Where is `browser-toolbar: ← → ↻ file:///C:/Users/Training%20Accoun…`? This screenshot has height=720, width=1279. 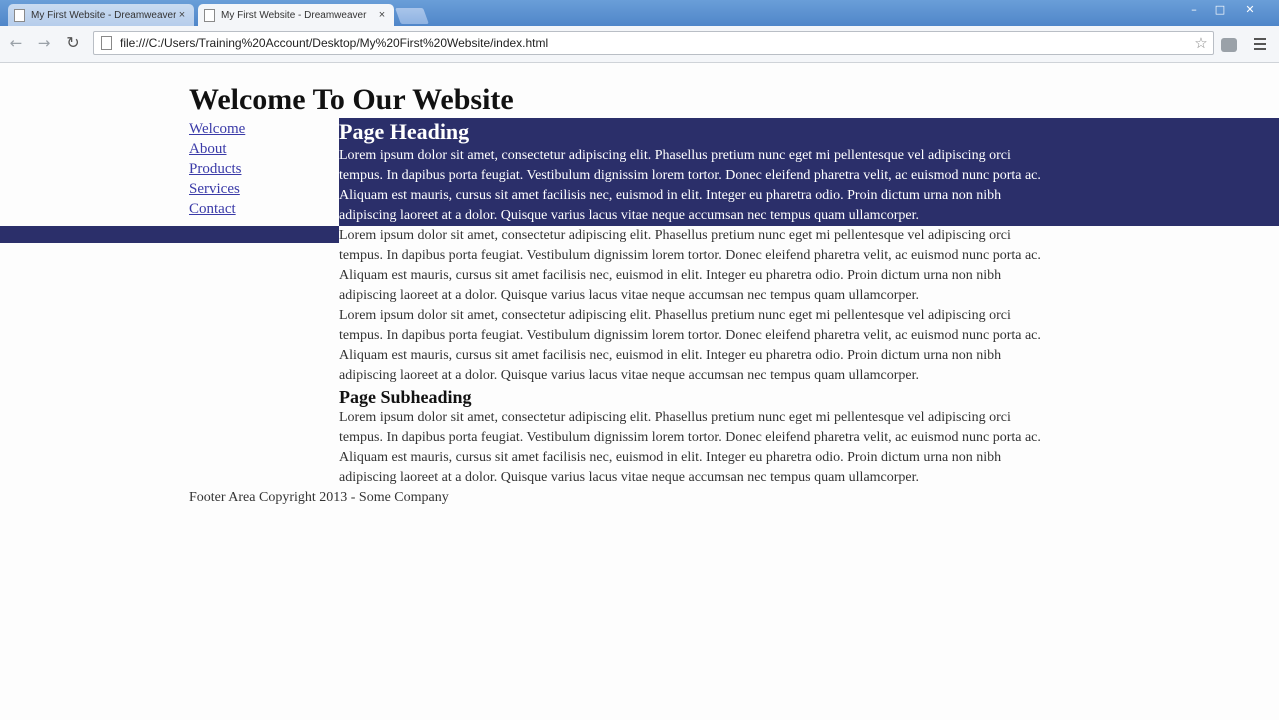
browser-toolbar: ← → ↻ file:///C:/Users/Training%20Accoun… is located at coordinates (639, 44).